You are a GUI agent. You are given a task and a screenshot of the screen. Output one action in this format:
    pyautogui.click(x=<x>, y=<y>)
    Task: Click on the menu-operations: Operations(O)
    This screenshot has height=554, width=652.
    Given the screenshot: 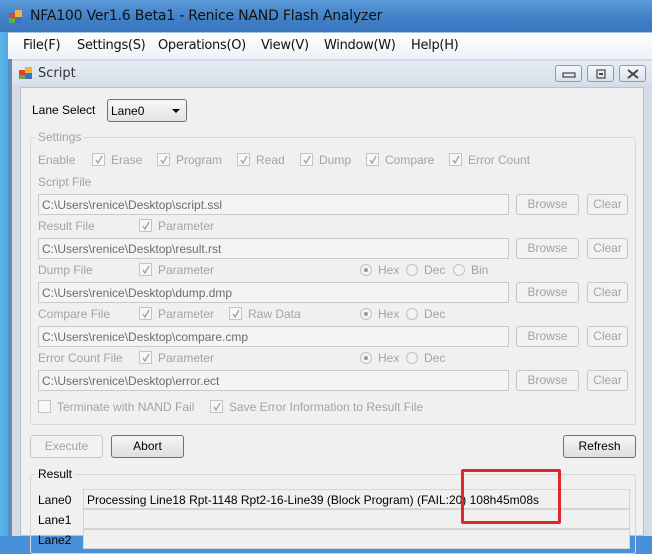 What is the action you would take?
    pyautogui.click(x=202, y=45)
    